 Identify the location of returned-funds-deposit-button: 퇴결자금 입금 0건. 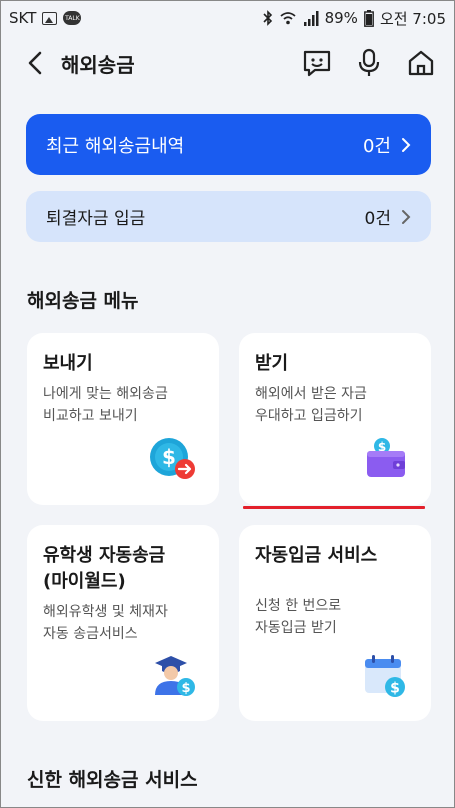
(228, 216).